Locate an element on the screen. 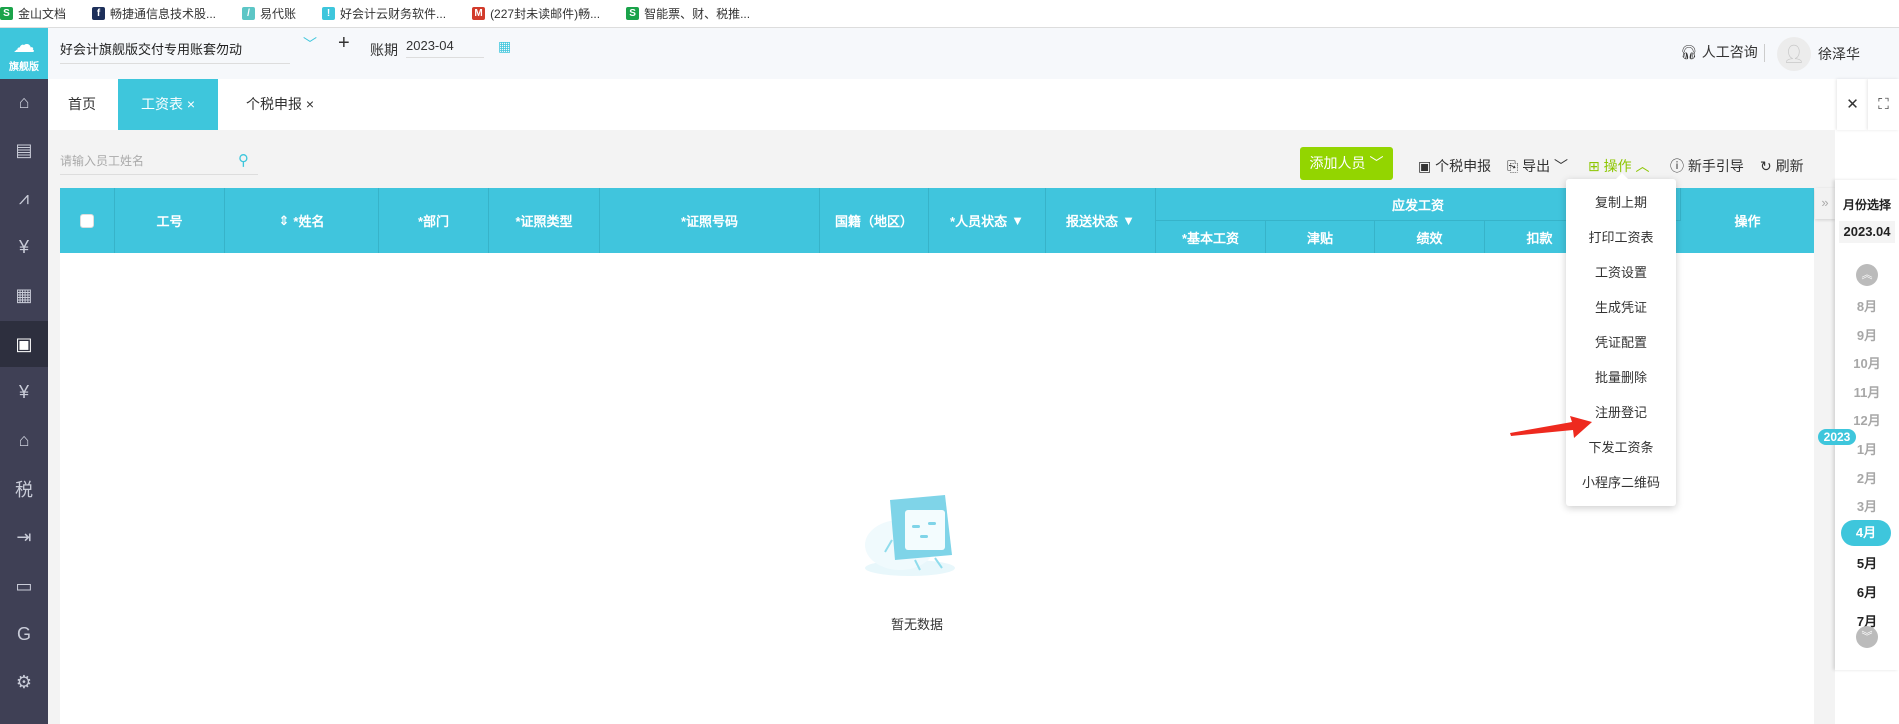 The height and width of the screenshot is (724, 1899). search-icon: ⚲ is located at coordinates (243, 160).